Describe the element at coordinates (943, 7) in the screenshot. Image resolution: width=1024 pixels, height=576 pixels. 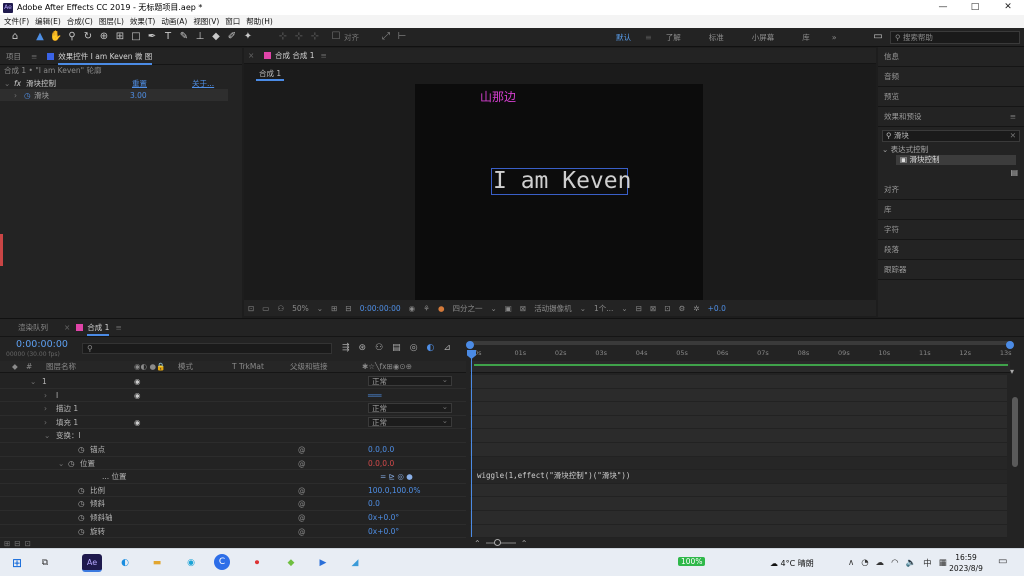
I see `minimize-icon: —` at that location.